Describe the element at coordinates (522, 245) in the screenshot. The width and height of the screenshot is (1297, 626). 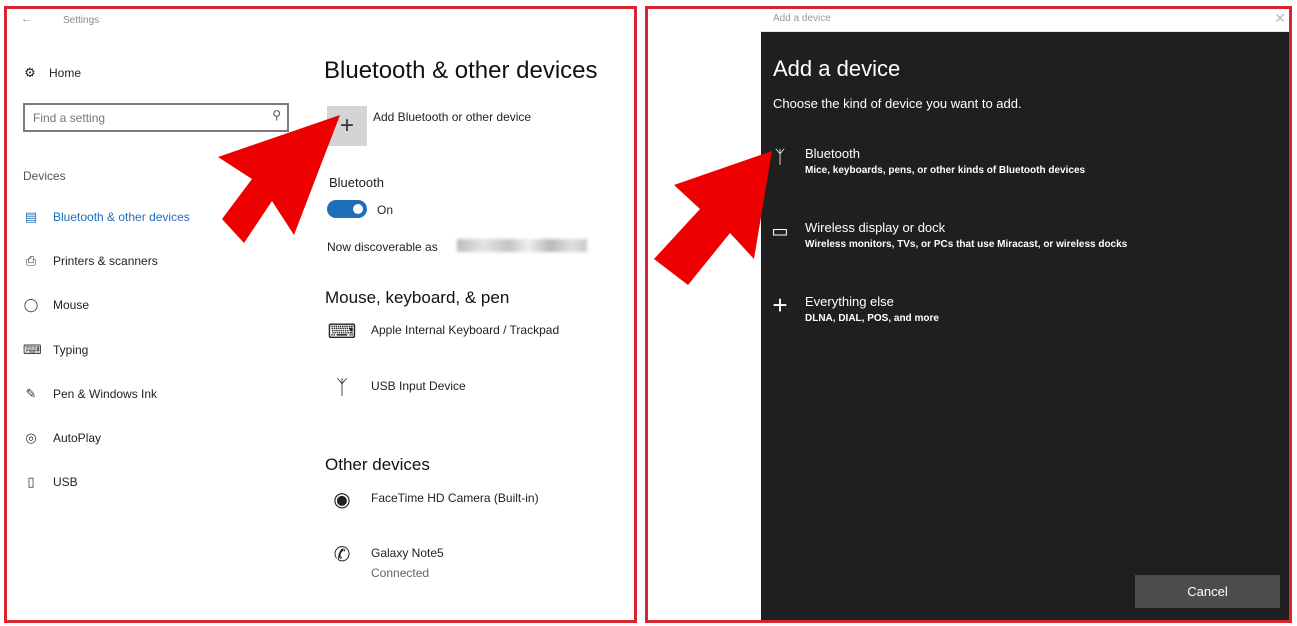
I see `blurred-device-name` at that location.